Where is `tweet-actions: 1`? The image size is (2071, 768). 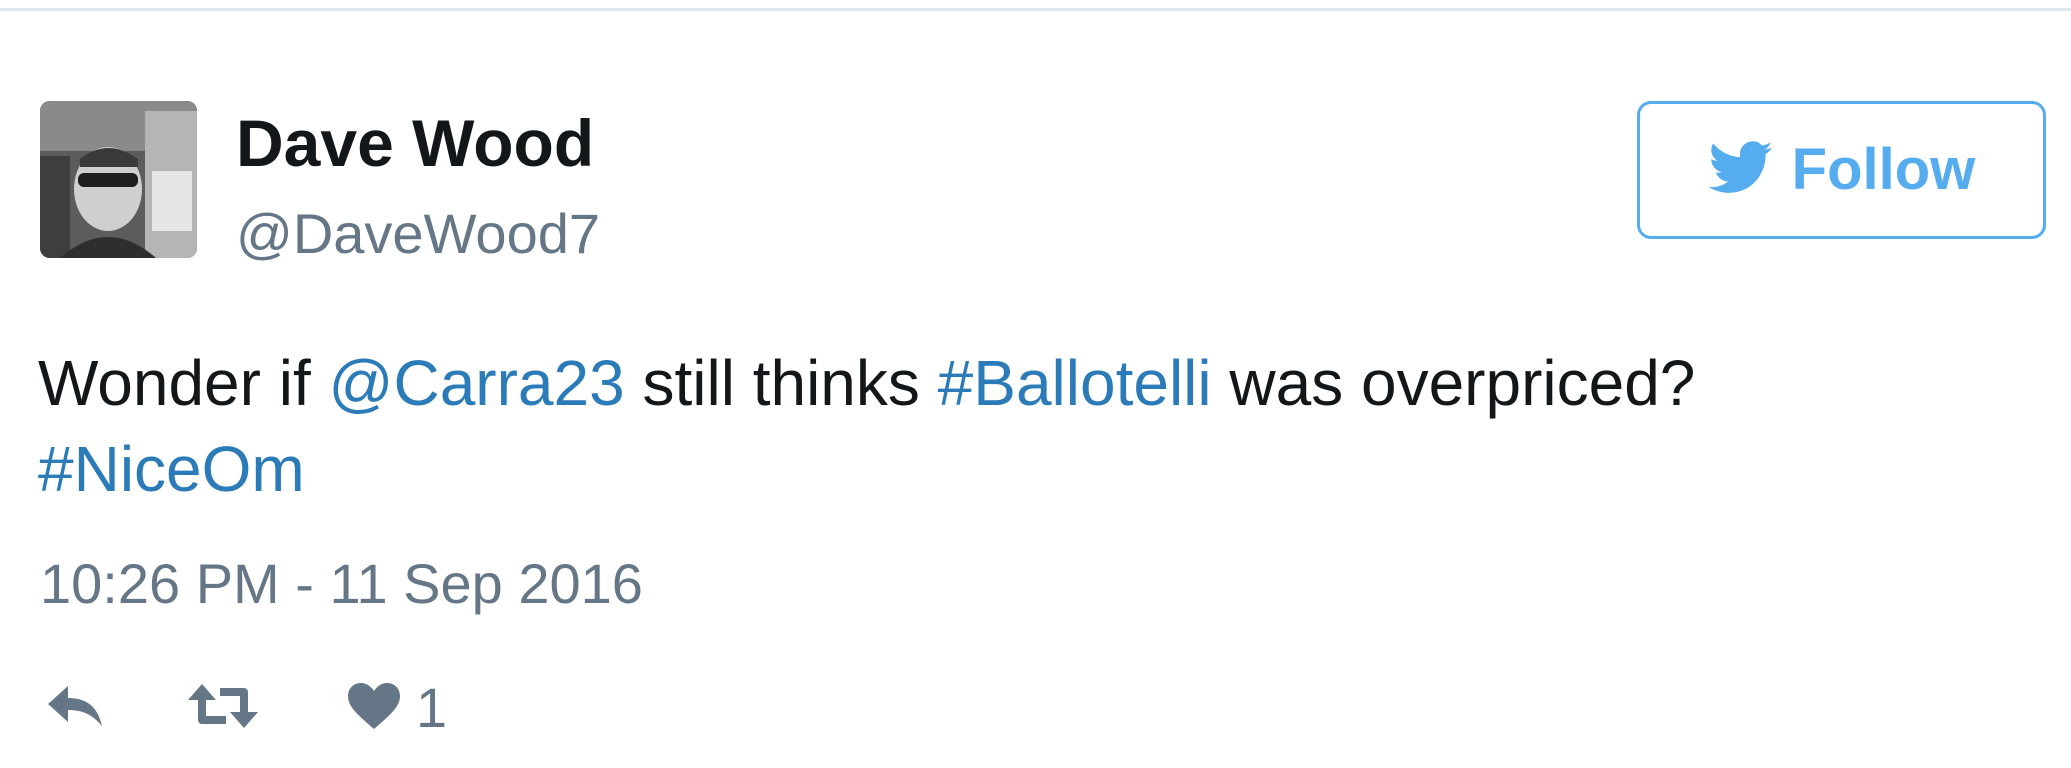
tweet-actions: 1 is located at coordinates (245, 708).